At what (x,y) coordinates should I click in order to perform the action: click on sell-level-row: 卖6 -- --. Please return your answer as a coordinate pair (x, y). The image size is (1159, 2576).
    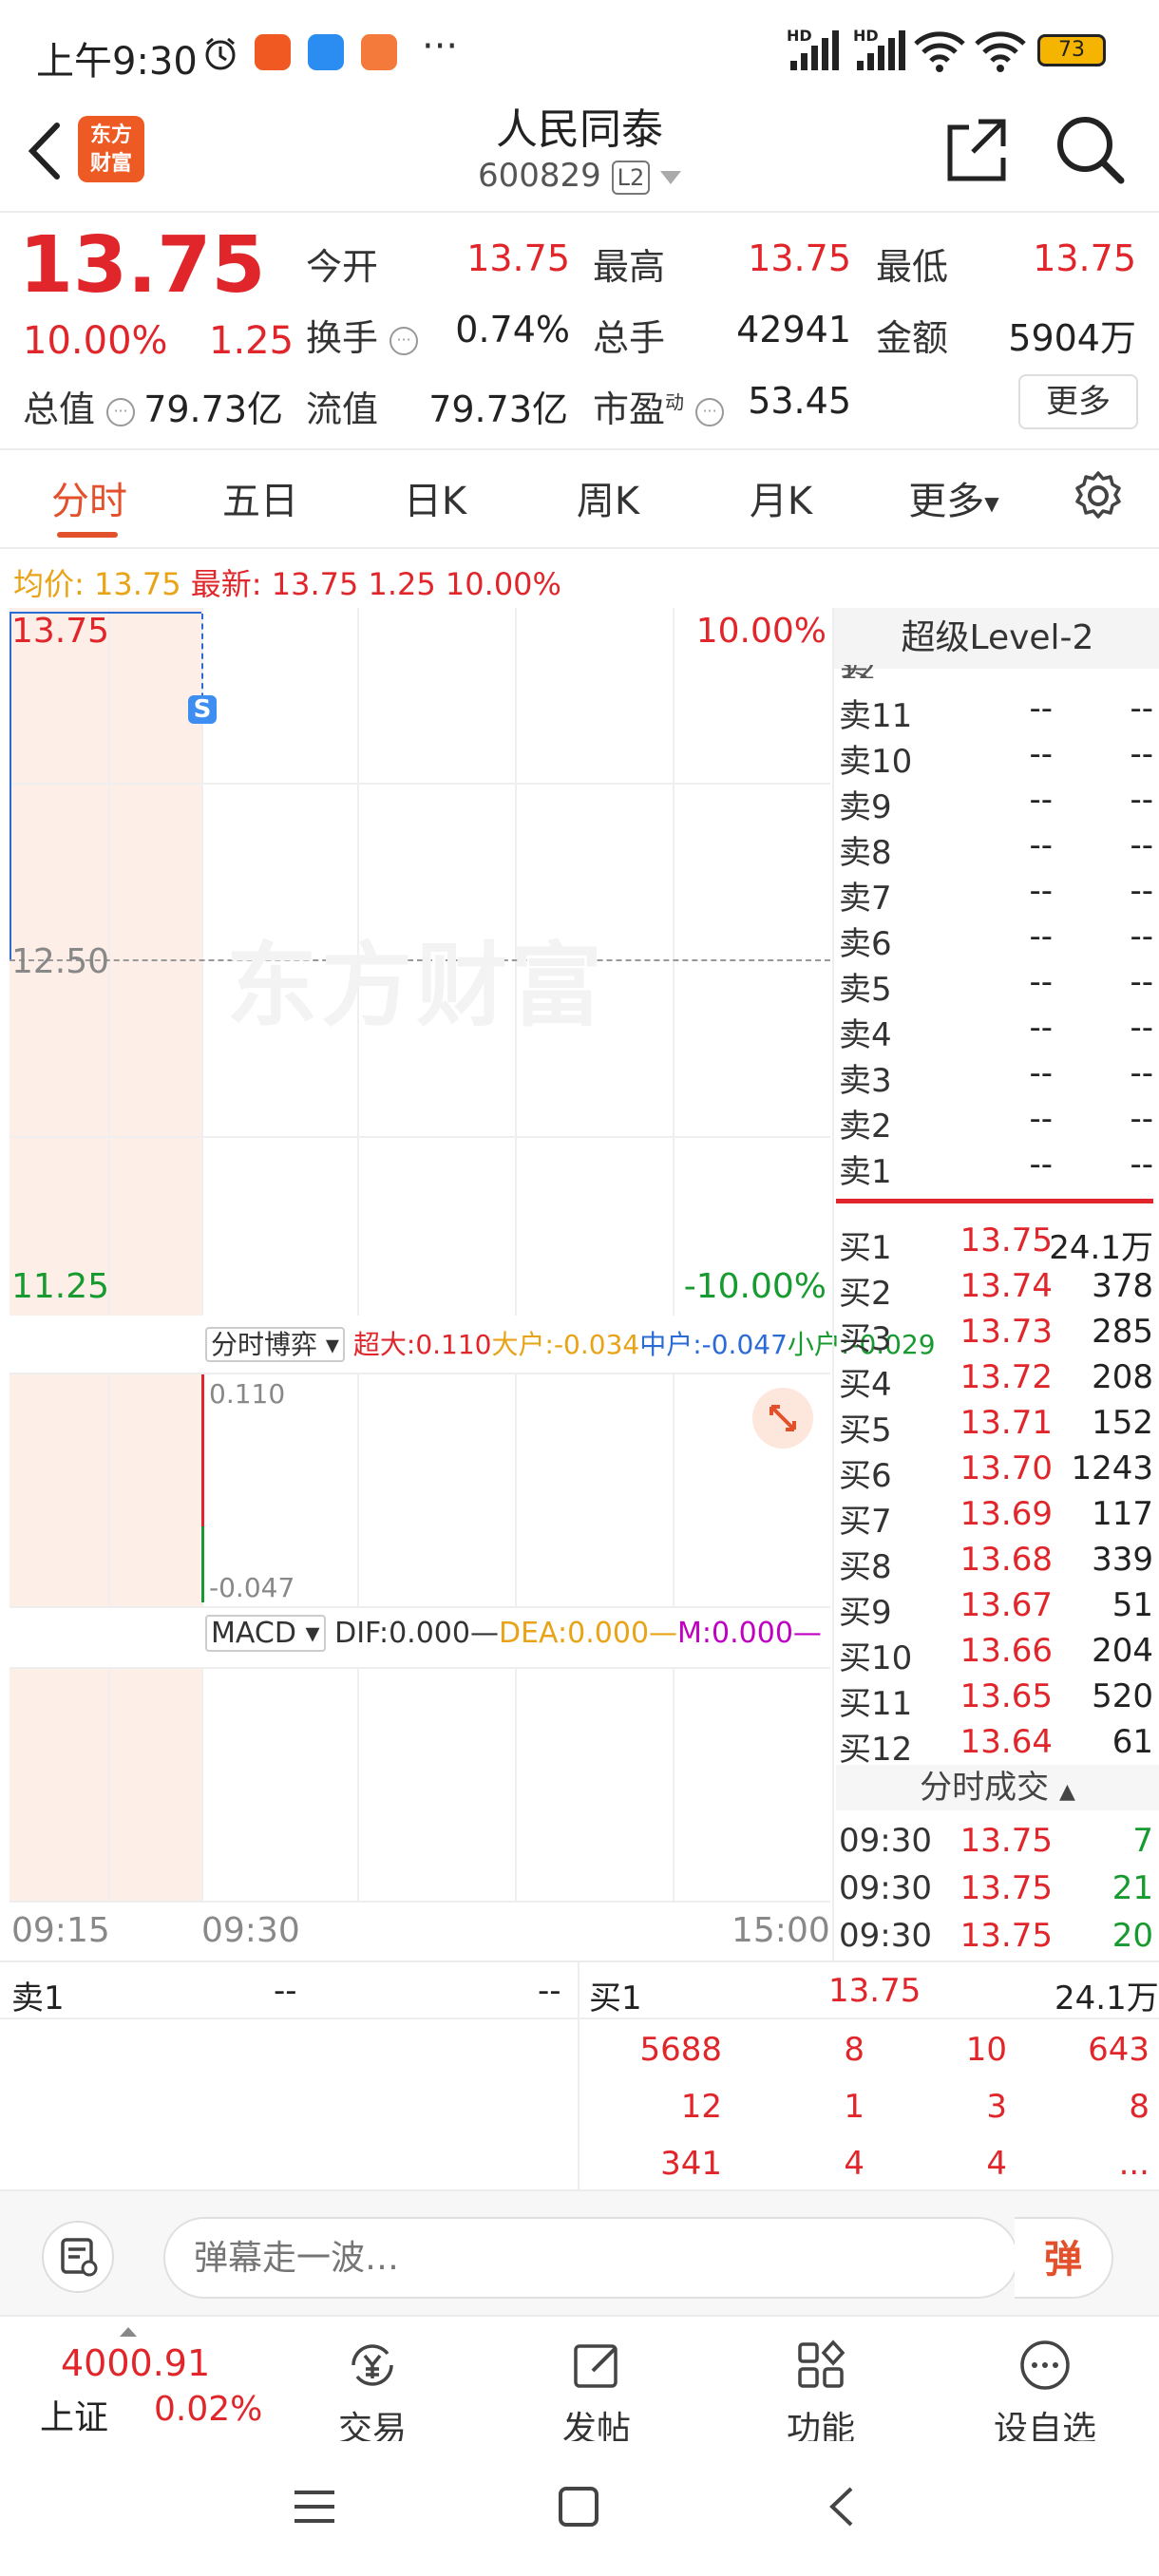
    Looking at the image, I should click on (997, 938).